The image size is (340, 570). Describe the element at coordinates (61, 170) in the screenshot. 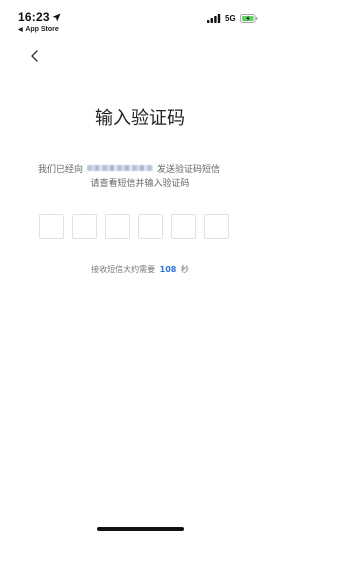

I see `sent-prefix: 我们已经向` at that location.